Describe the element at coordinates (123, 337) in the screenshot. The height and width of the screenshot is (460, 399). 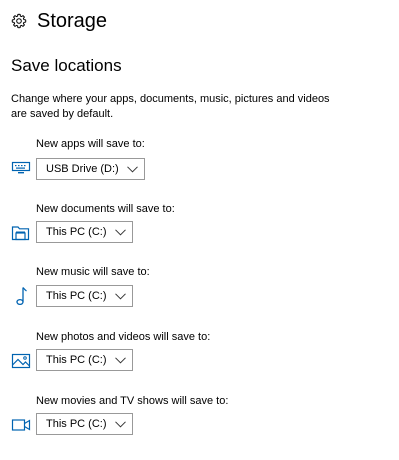
I see `photos-save-label: New photos and videos will save to:` at that location.